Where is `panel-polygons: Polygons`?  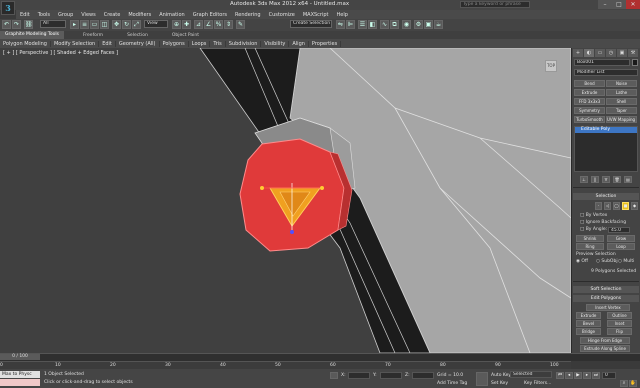 panel-polygons: Polygons is located at coordinates (174, 43).